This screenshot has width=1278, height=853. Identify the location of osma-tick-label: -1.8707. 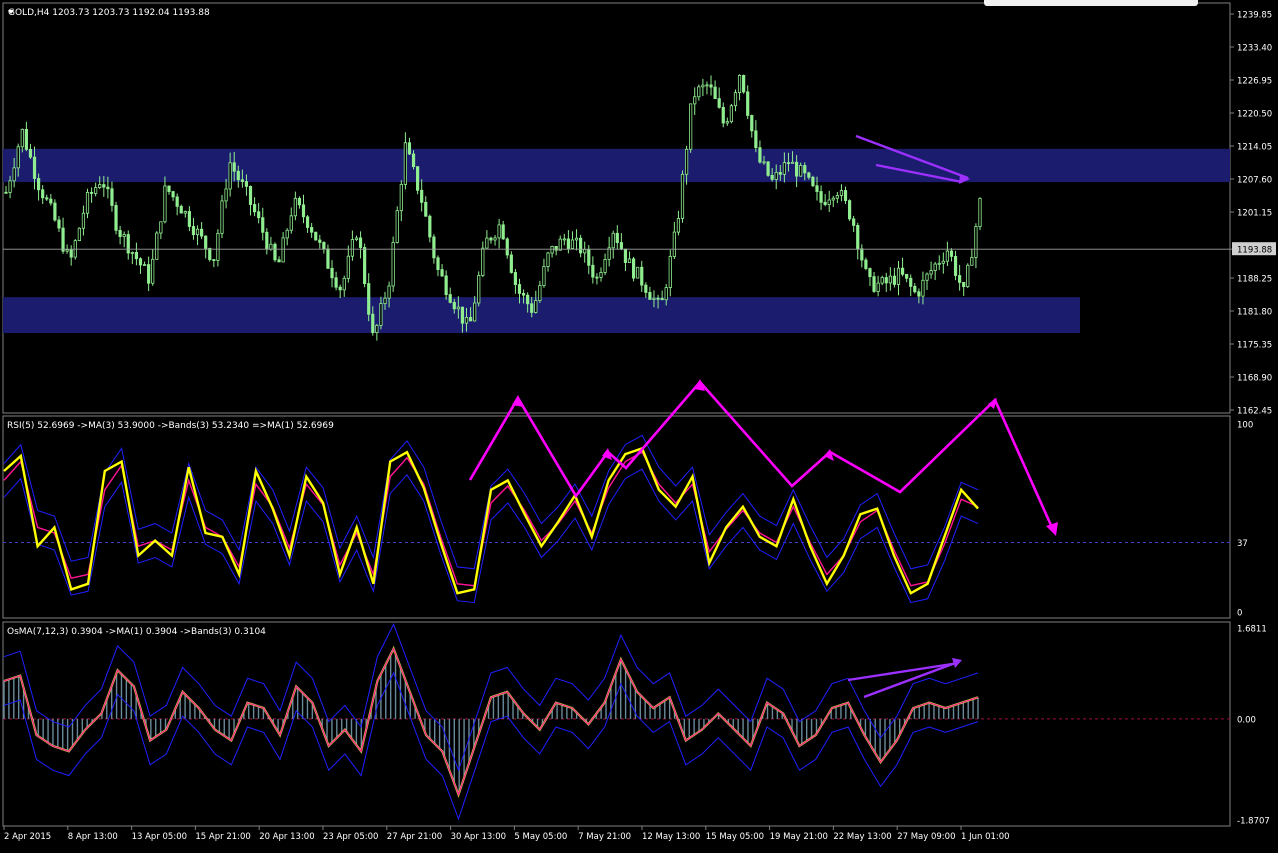
(1253, 822).